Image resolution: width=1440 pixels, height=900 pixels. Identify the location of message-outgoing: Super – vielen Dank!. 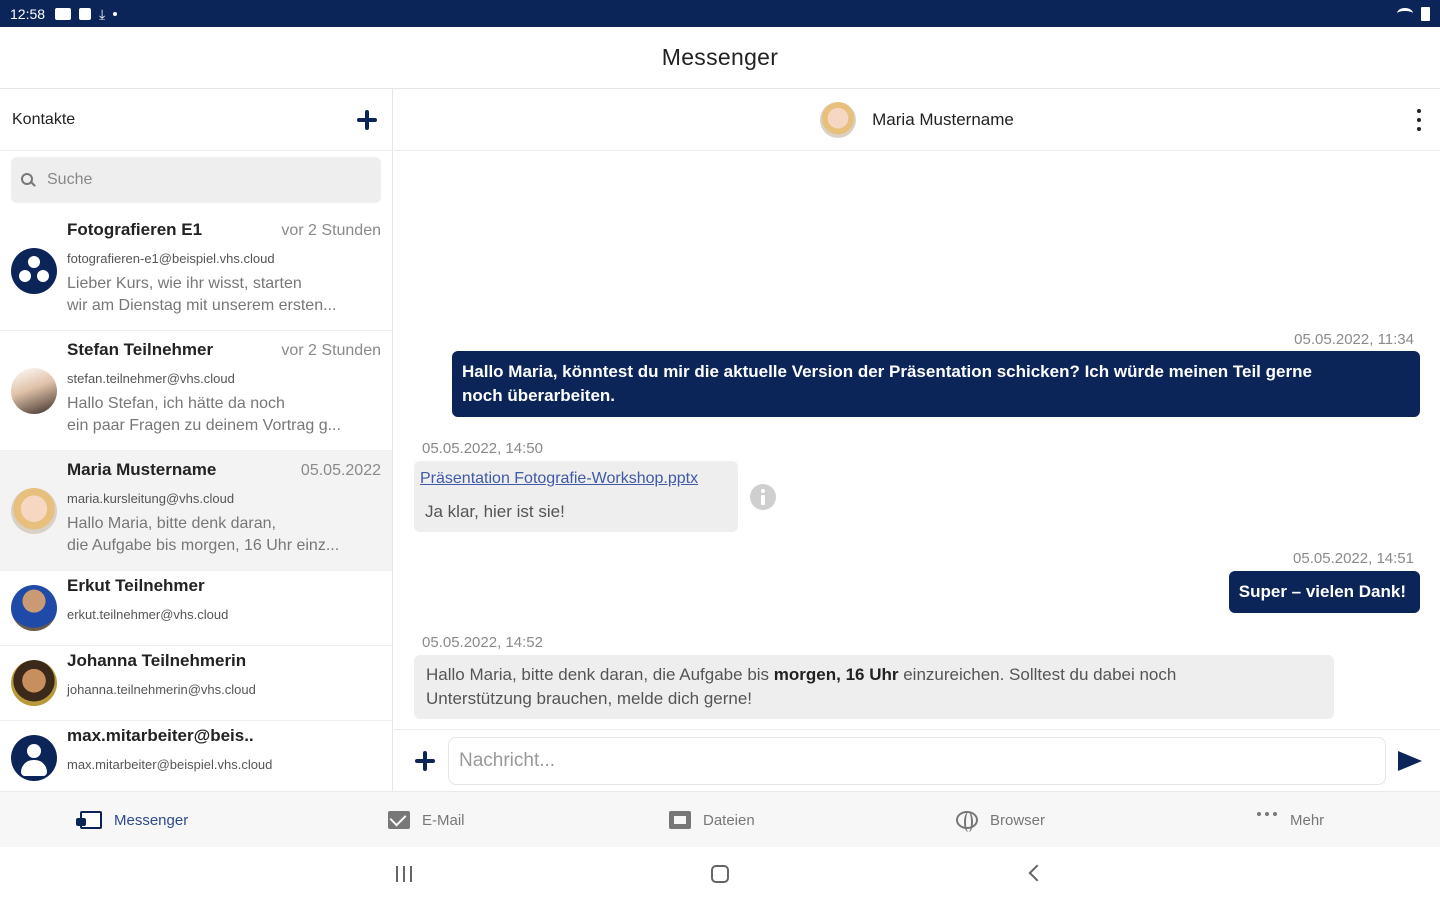
(1324, 592).